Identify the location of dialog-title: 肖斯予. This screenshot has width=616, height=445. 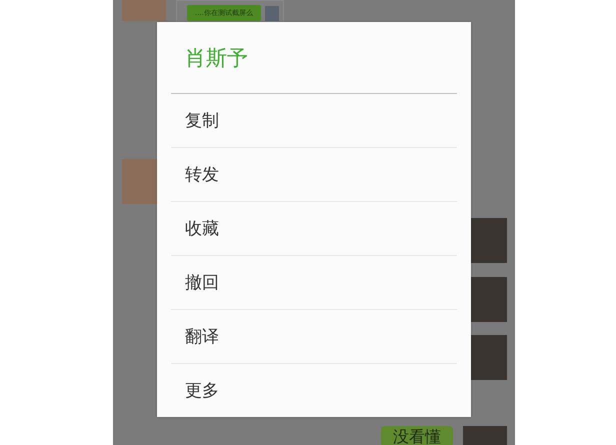
(314, 58).